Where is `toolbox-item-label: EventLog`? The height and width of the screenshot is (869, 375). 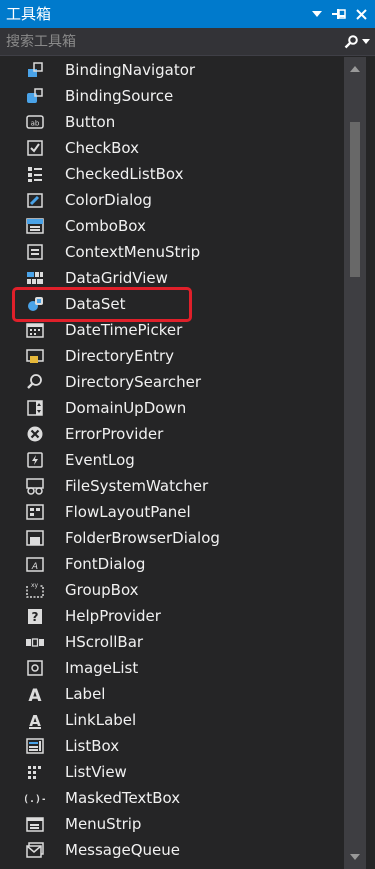
toolbox-item-label: EventLog is located at coordinates (100, 460).